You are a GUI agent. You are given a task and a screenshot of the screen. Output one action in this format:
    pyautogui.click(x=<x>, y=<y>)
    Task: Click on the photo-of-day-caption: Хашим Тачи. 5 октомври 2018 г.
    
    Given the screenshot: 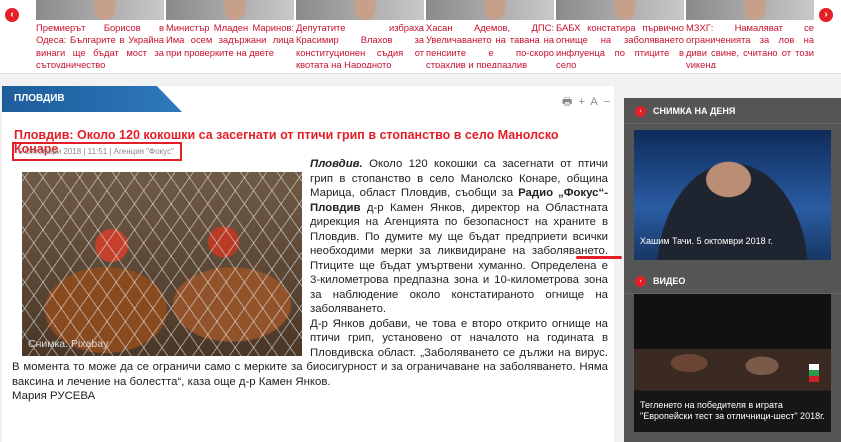 What is the action you would take?
    pyautogui.click(x=706, y=241)
    